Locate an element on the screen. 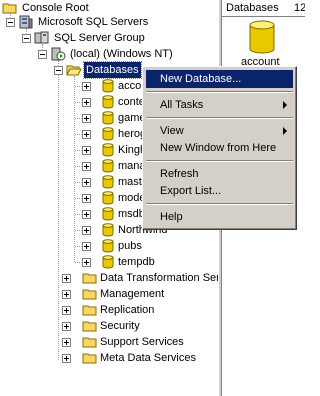 The height and width of the screenshot is (396, 320). tree-item-folder: Management is located at coordinates (109, 294).